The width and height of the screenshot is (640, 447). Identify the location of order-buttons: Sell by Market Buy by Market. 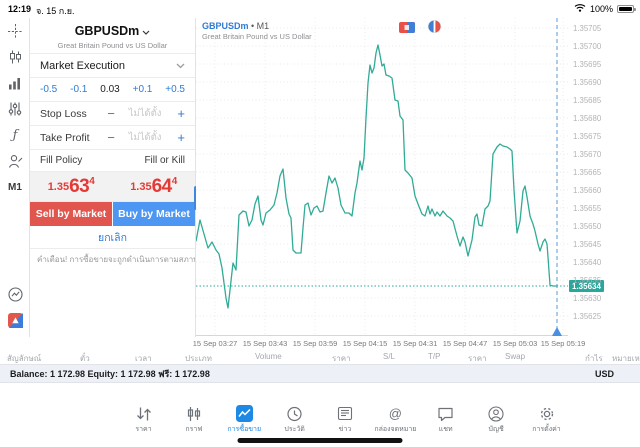
(112, 214).